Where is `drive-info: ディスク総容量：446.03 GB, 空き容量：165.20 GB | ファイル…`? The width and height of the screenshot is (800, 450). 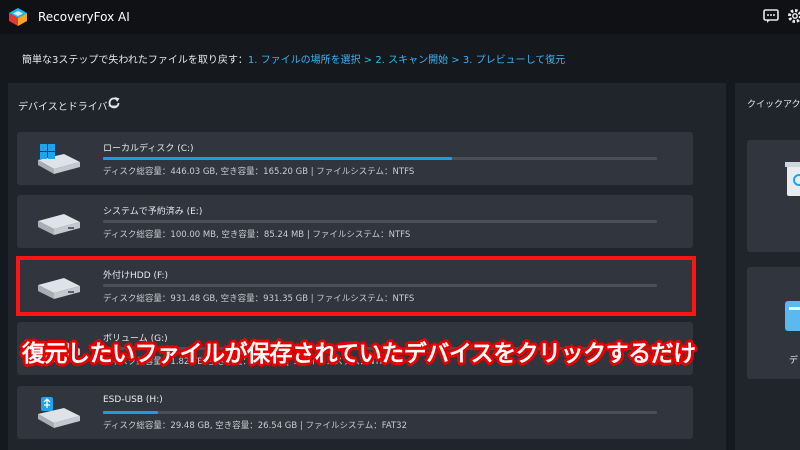
drive-info: ディスク総容量：446.03 GB, 空き容量：165.20 GB | ファイル… is located at coordinates (259, 172).